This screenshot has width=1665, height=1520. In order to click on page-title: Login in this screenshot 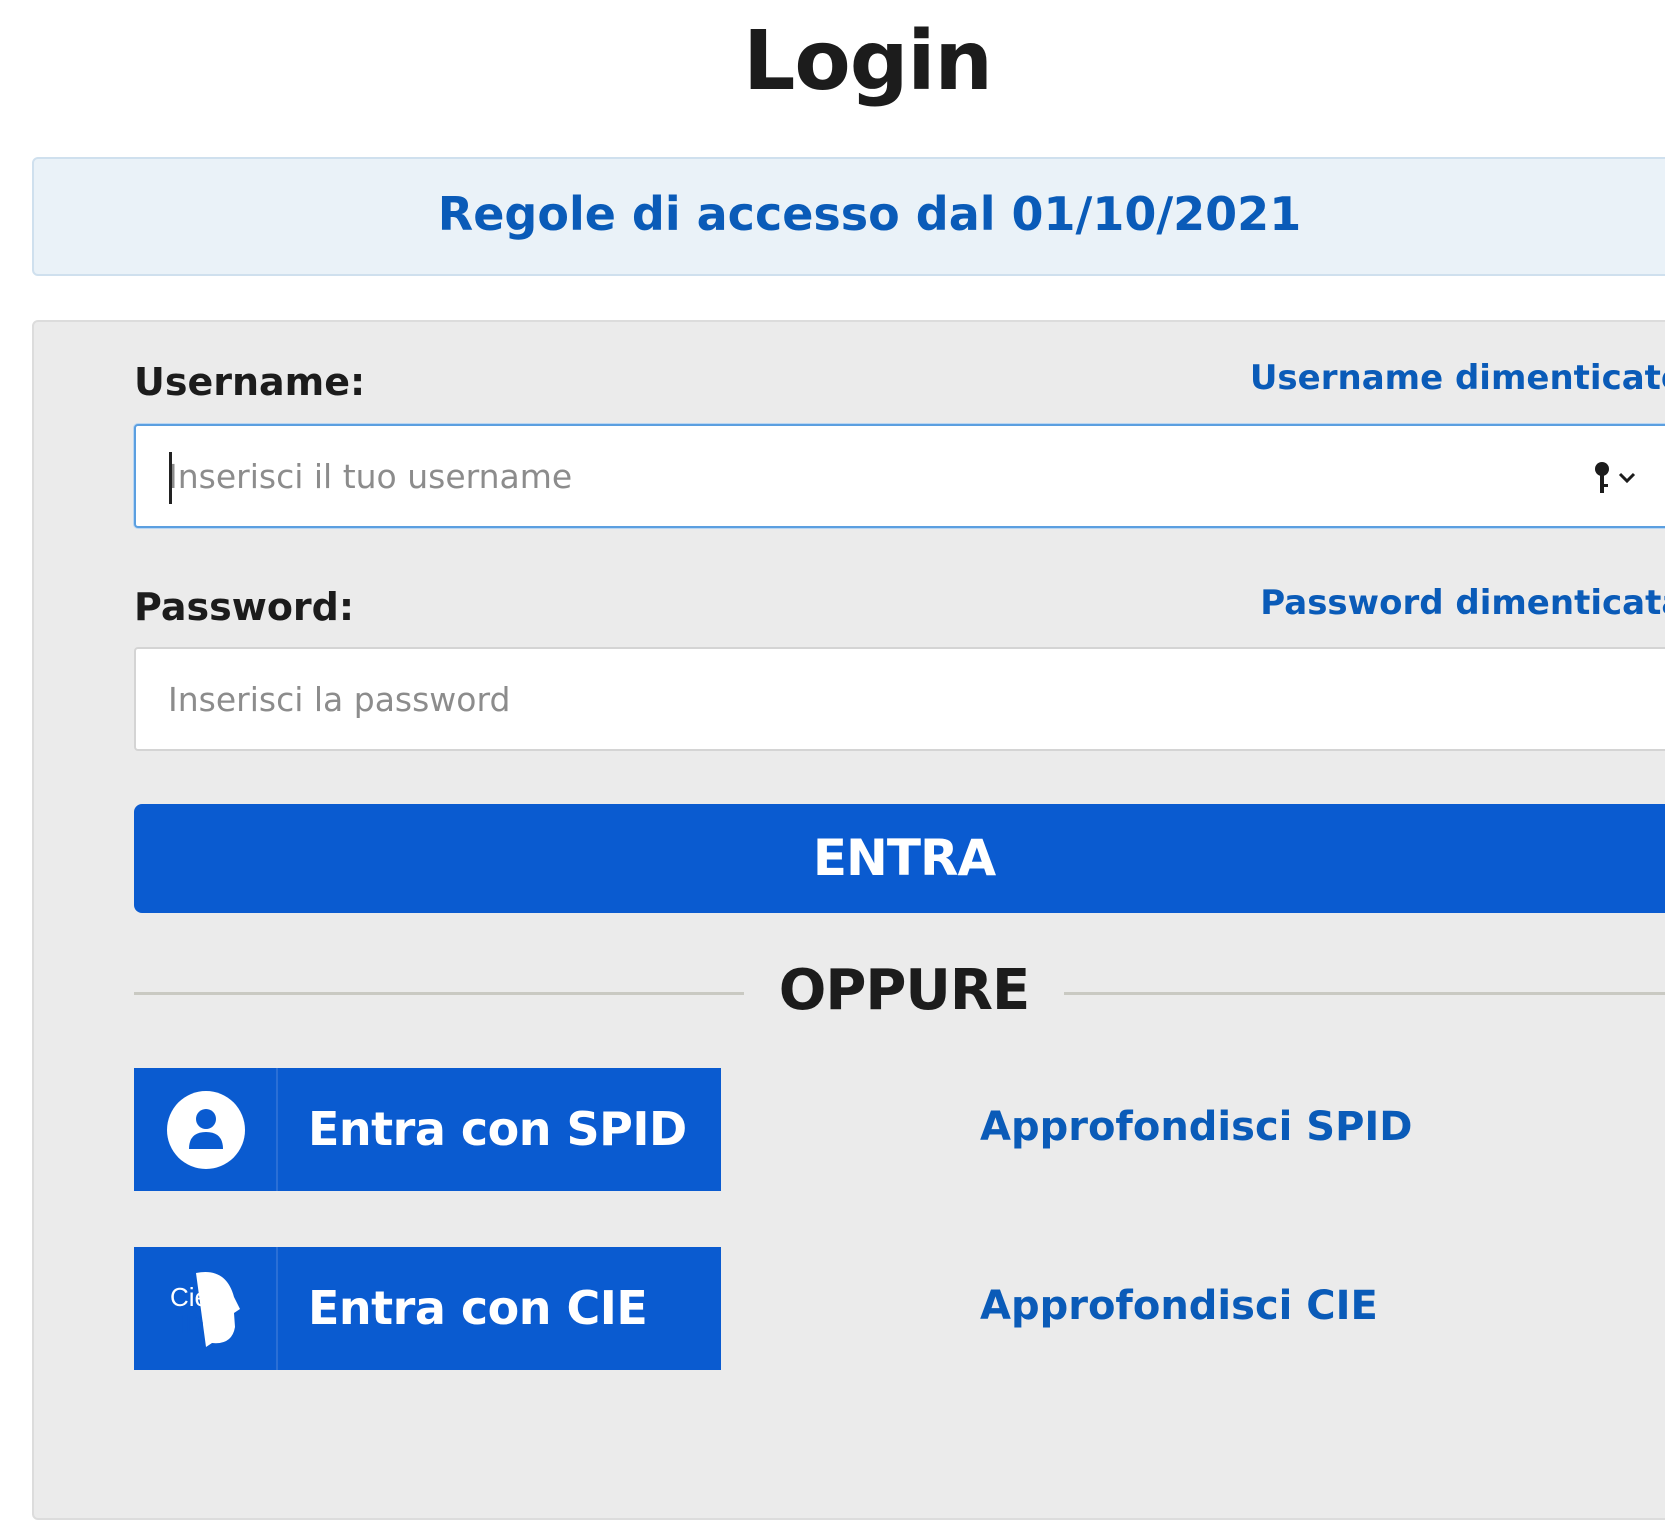, I will do `click(868, 61)`.